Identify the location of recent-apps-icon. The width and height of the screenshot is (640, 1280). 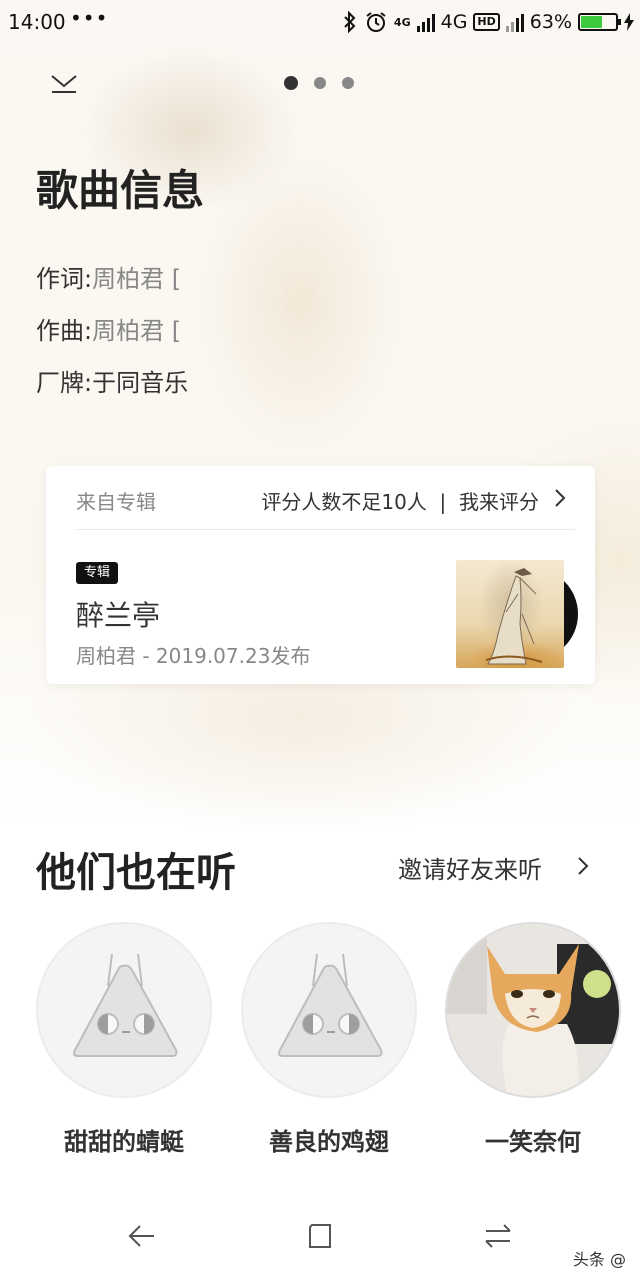
(498, 1236).